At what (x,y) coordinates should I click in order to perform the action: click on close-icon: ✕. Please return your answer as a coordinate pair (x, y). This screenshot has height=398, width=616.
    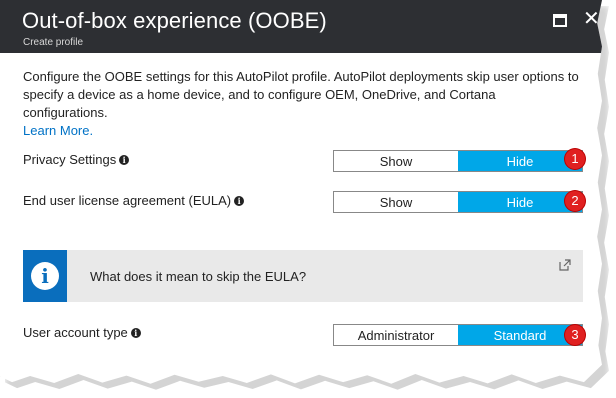
    Looking at the image, I should click on (591, 19).